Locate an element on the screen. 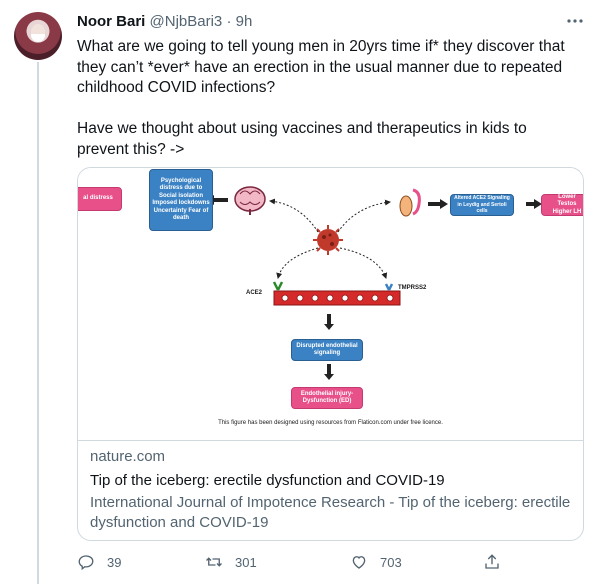  reply-icon is located at coordinates (86, 563).